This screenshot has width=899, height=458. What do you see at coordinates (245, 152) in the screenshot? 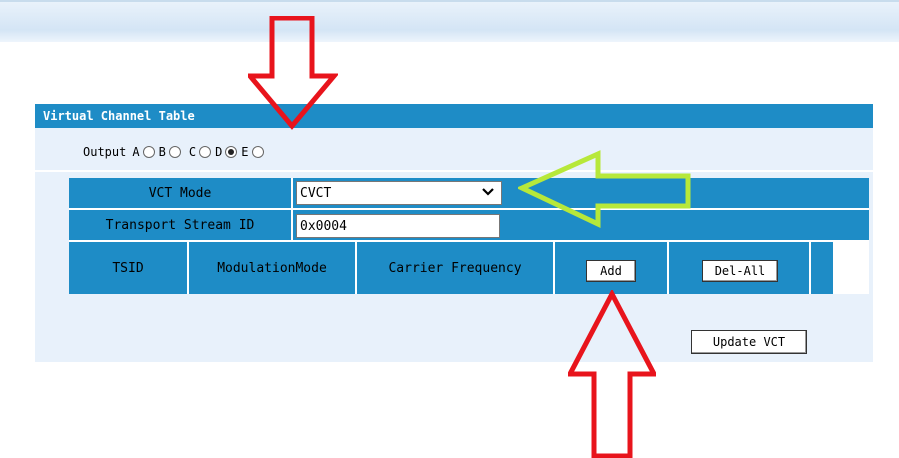
I see `output-option-e-label: E` at bounding box center [245, 152].